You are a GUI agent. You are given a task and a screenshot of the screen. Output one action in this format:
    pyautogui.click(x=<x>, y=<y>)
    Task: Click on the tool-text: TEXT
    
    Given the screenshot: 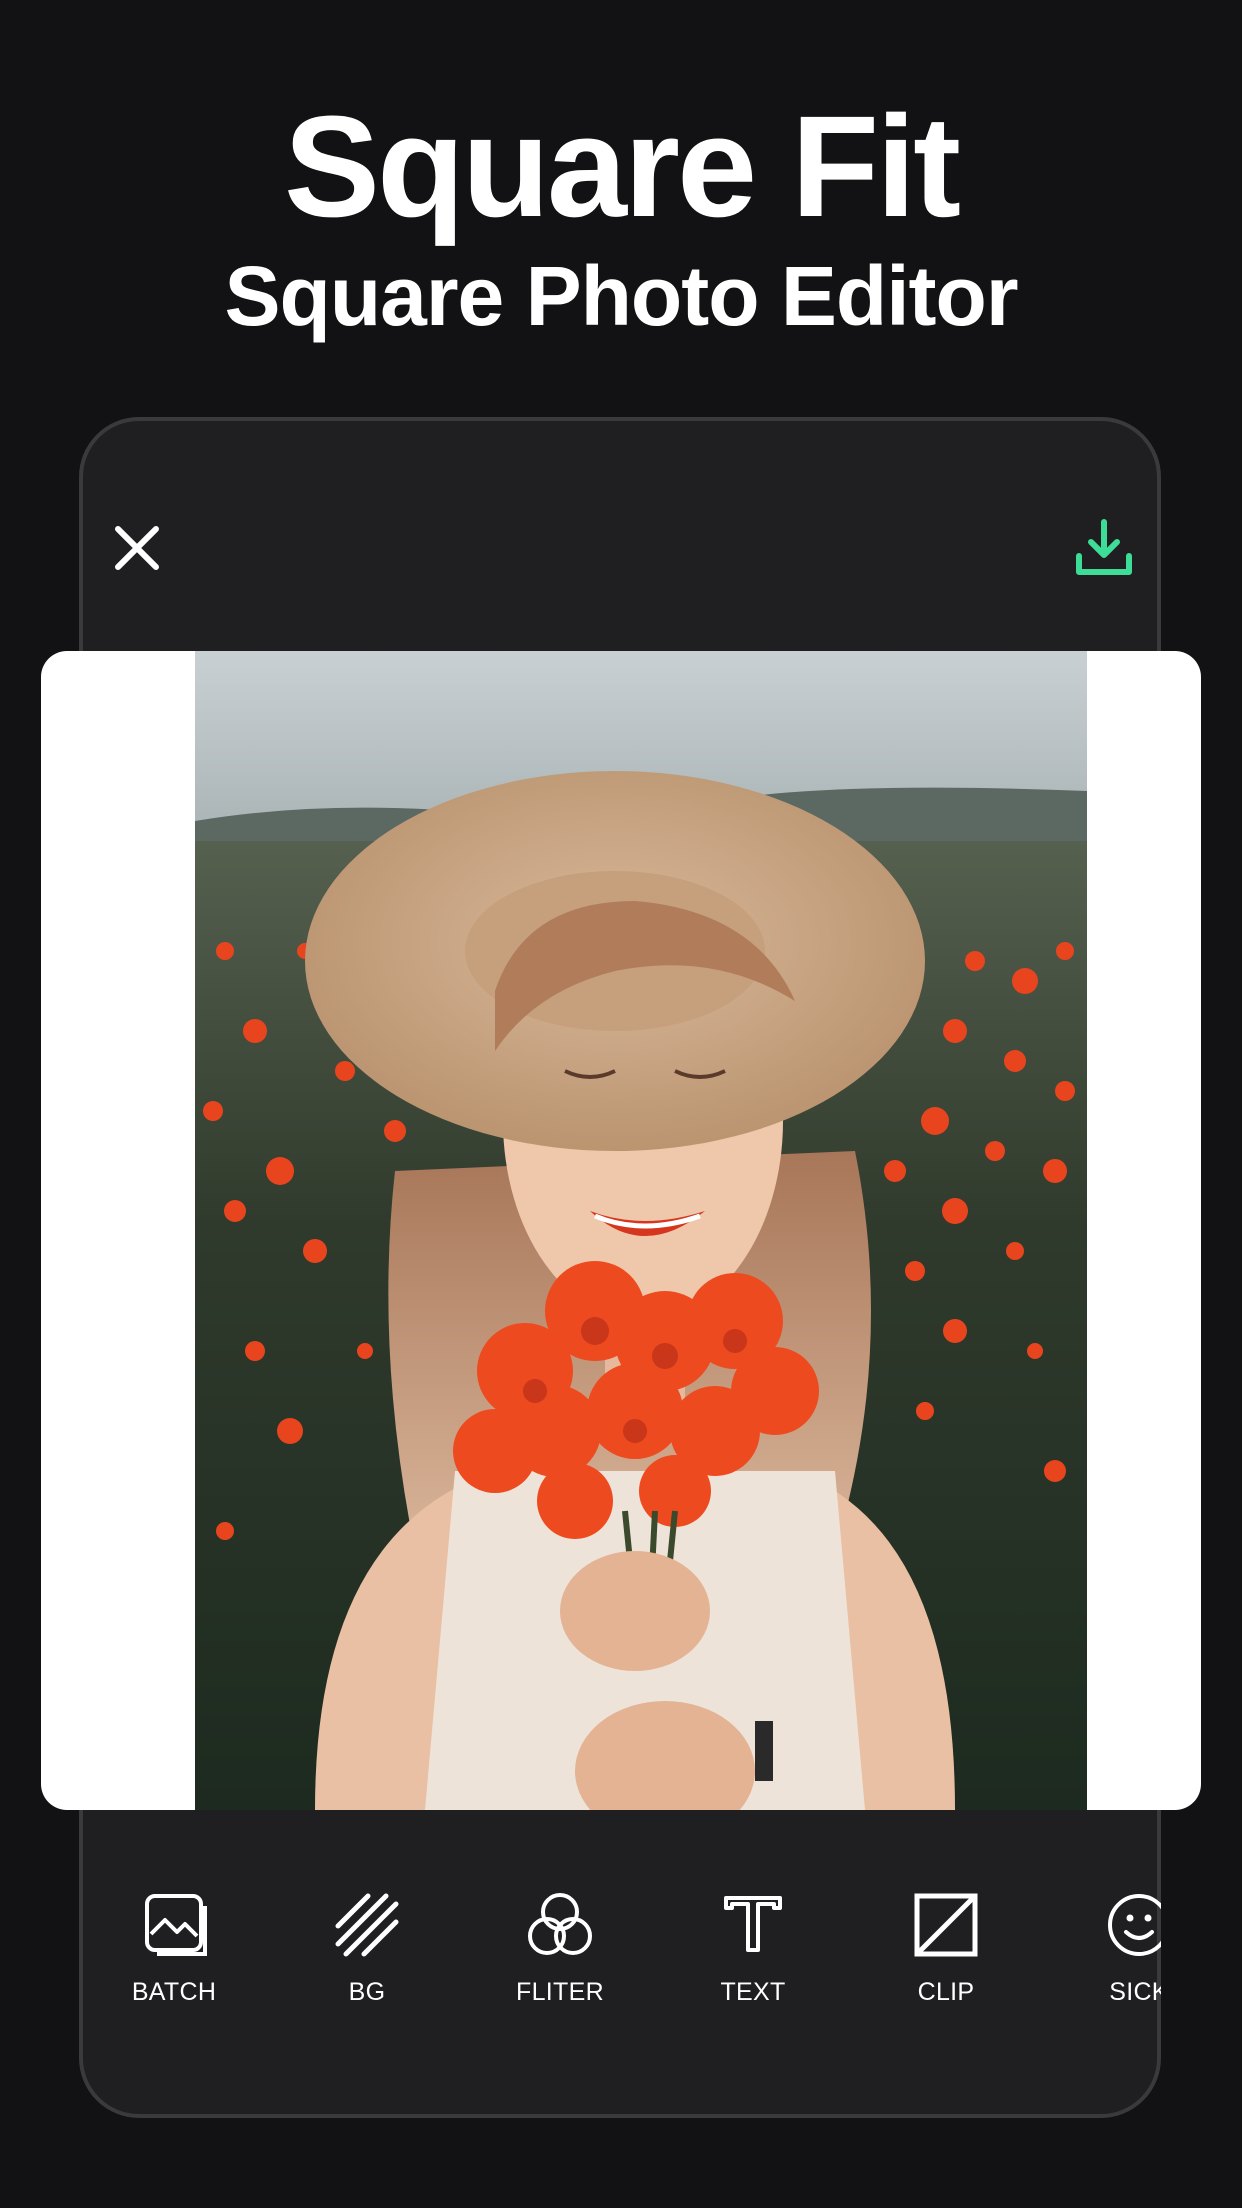 What is the action you would take?
    pyautogui.click(x=753, y=1970)
    